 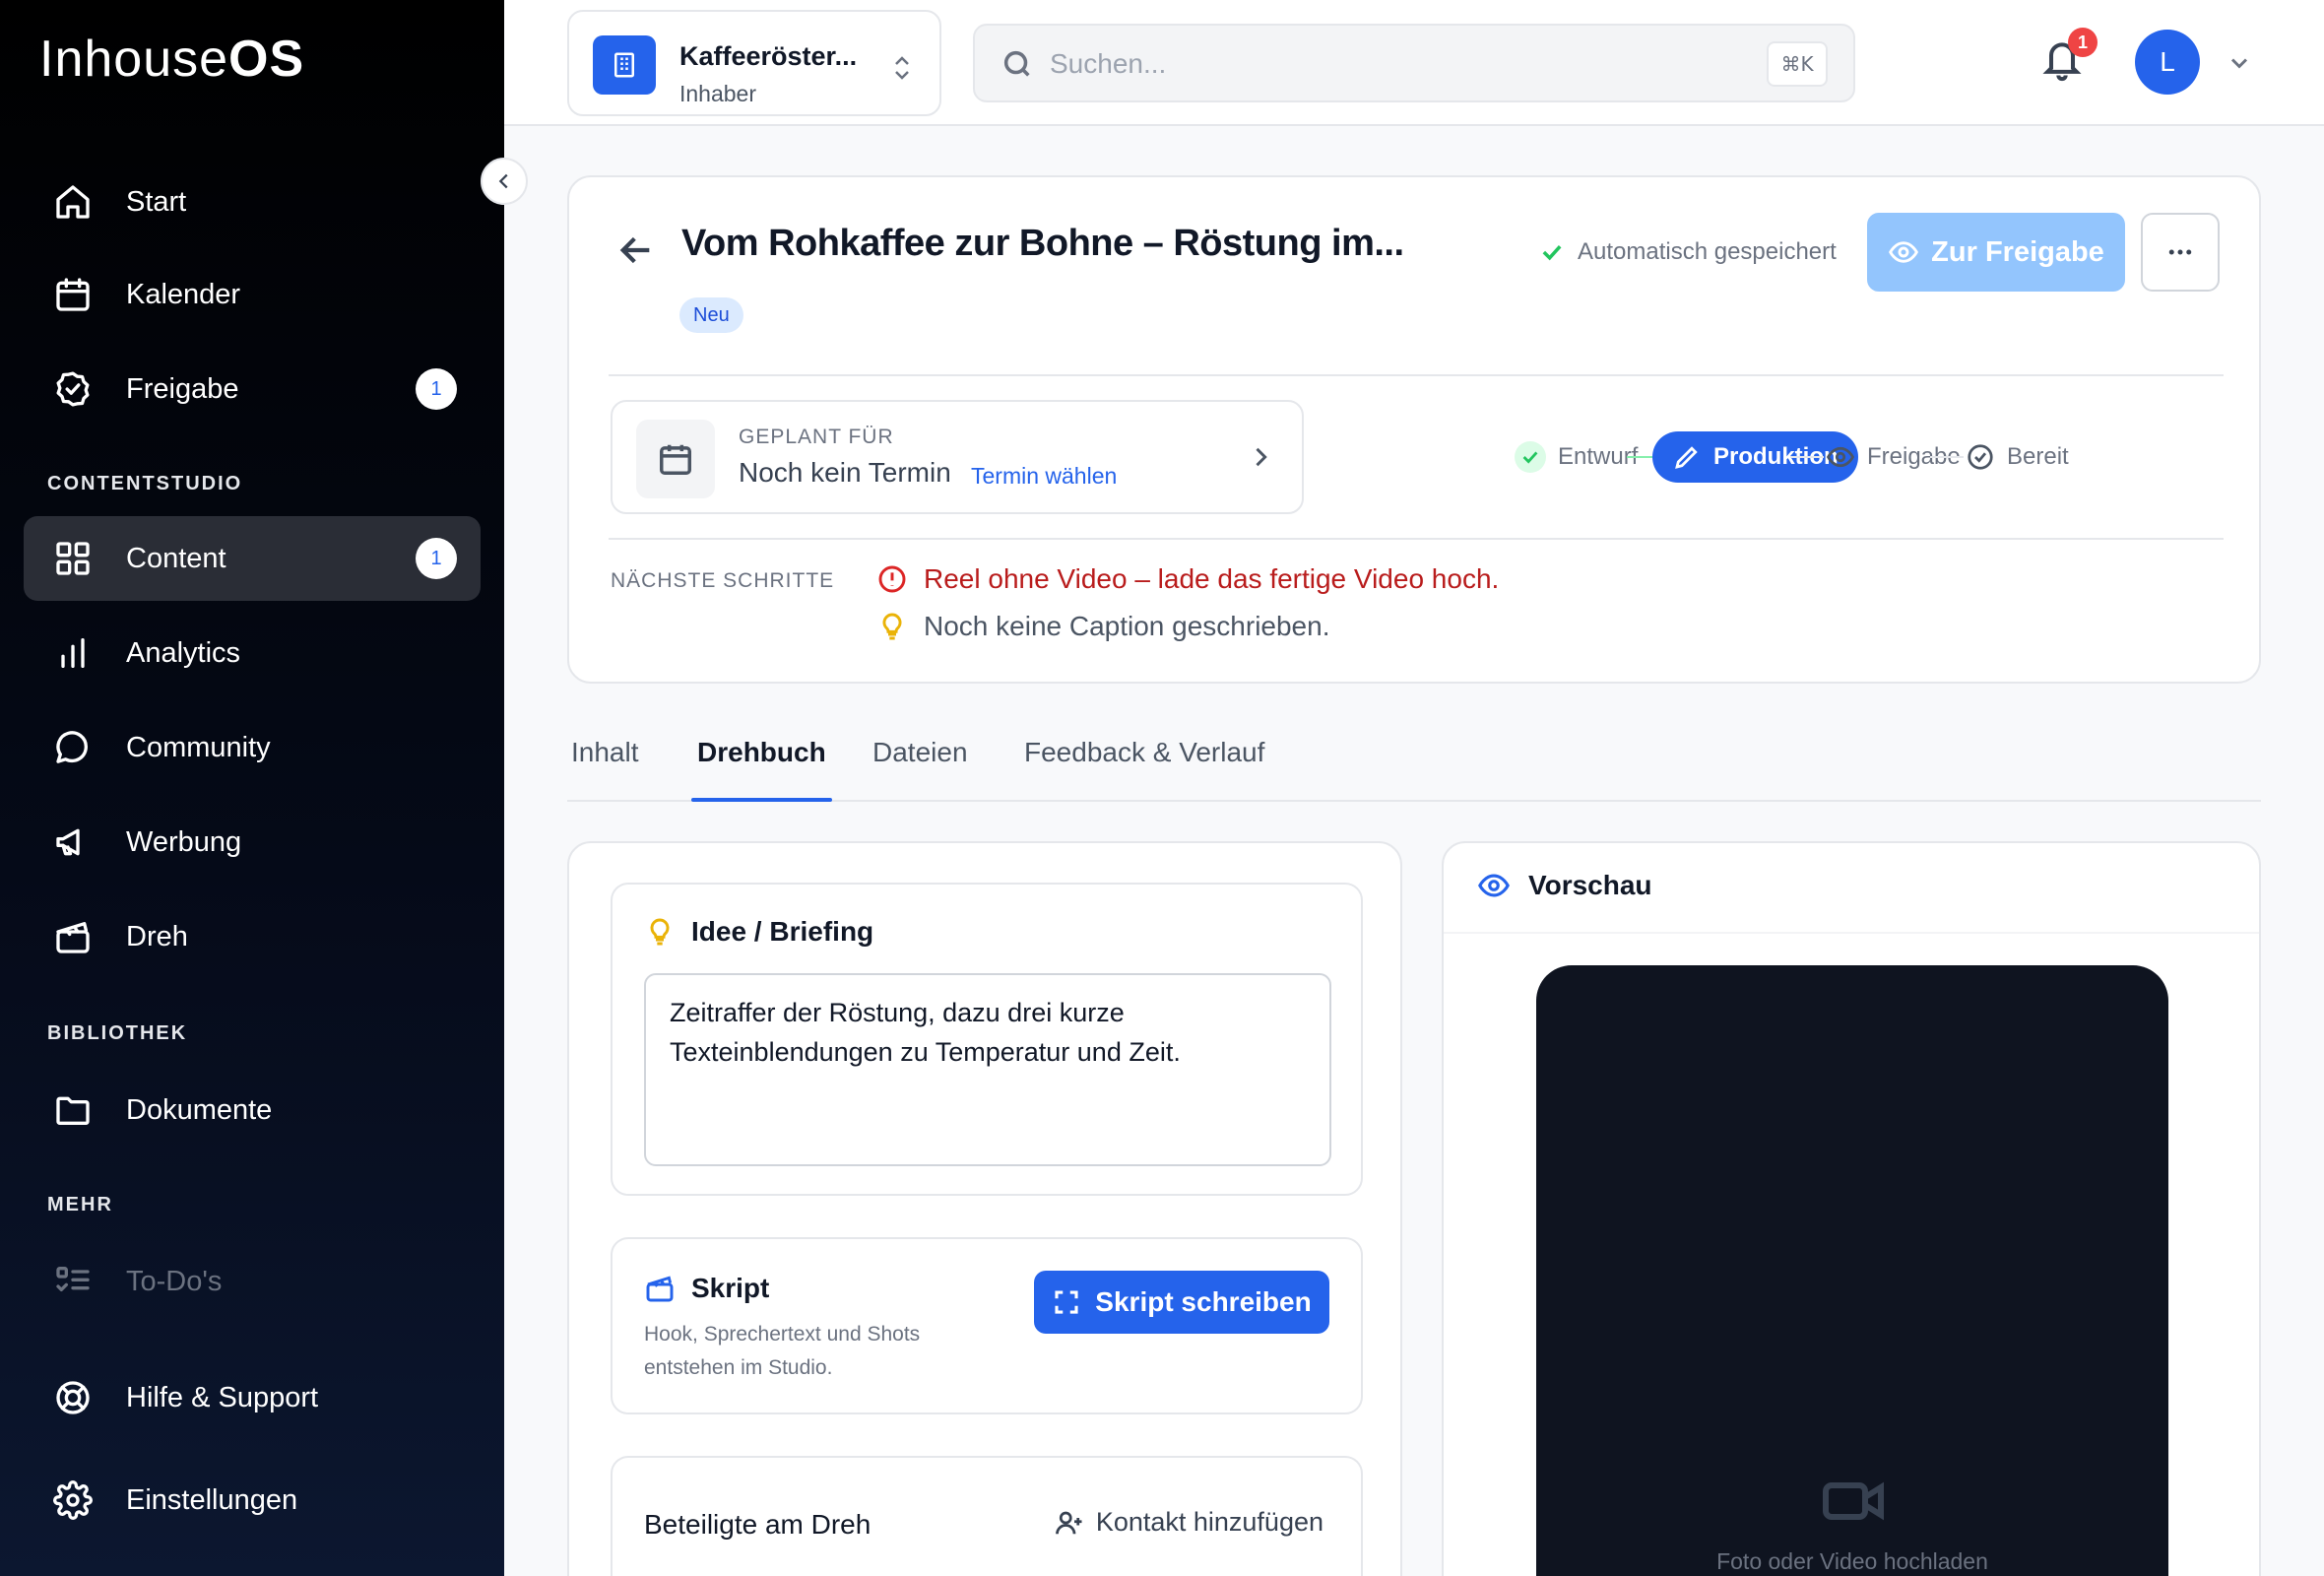 I want to click on lightbulb-icon, so click(x=660, y=932).